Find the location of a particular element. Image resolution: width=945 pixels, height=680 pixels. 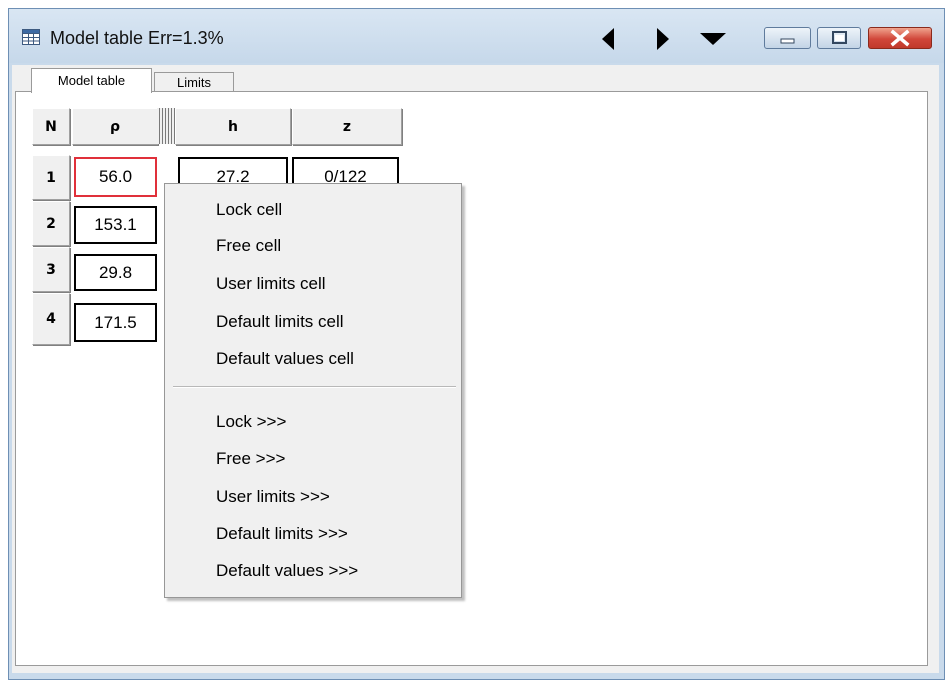

cell-rho-row-2: 153.1 is located at coordinates (115, 225).